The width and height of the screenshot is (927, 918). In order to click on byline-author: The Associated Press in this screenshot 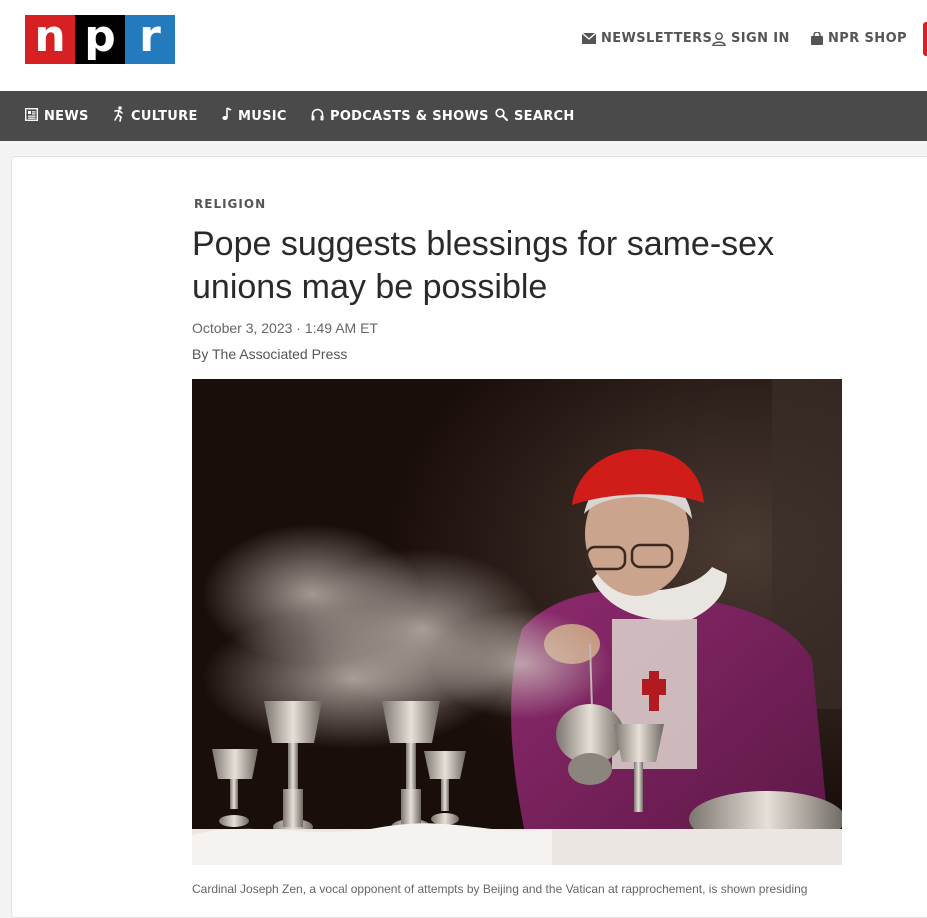, I will do `click(279, 354)`.